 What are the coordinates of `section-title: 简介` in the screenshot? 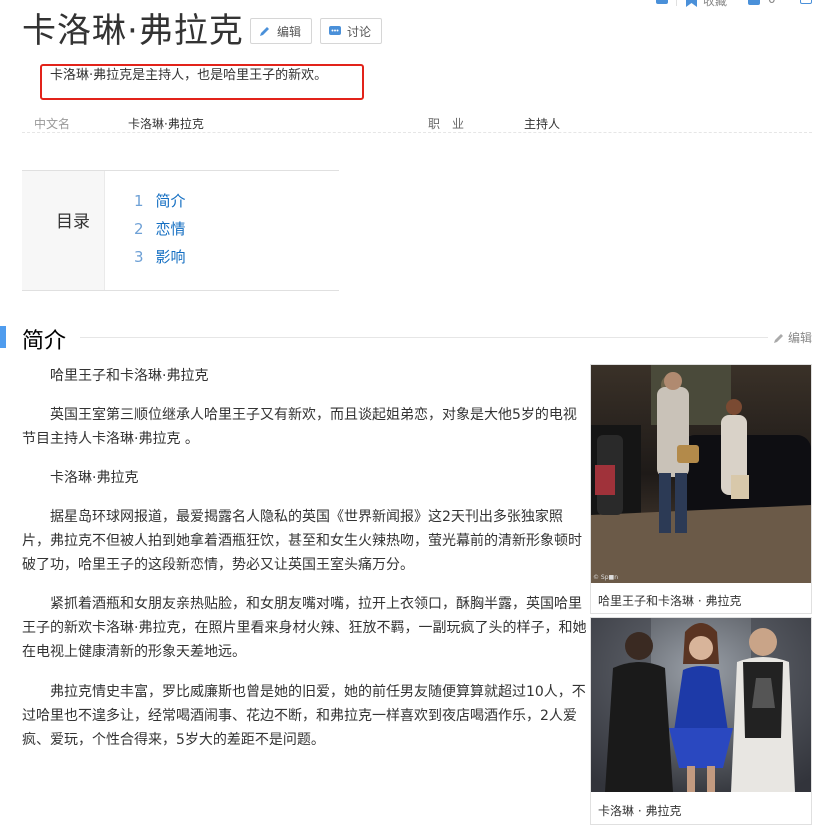 It's located at (44, 341).